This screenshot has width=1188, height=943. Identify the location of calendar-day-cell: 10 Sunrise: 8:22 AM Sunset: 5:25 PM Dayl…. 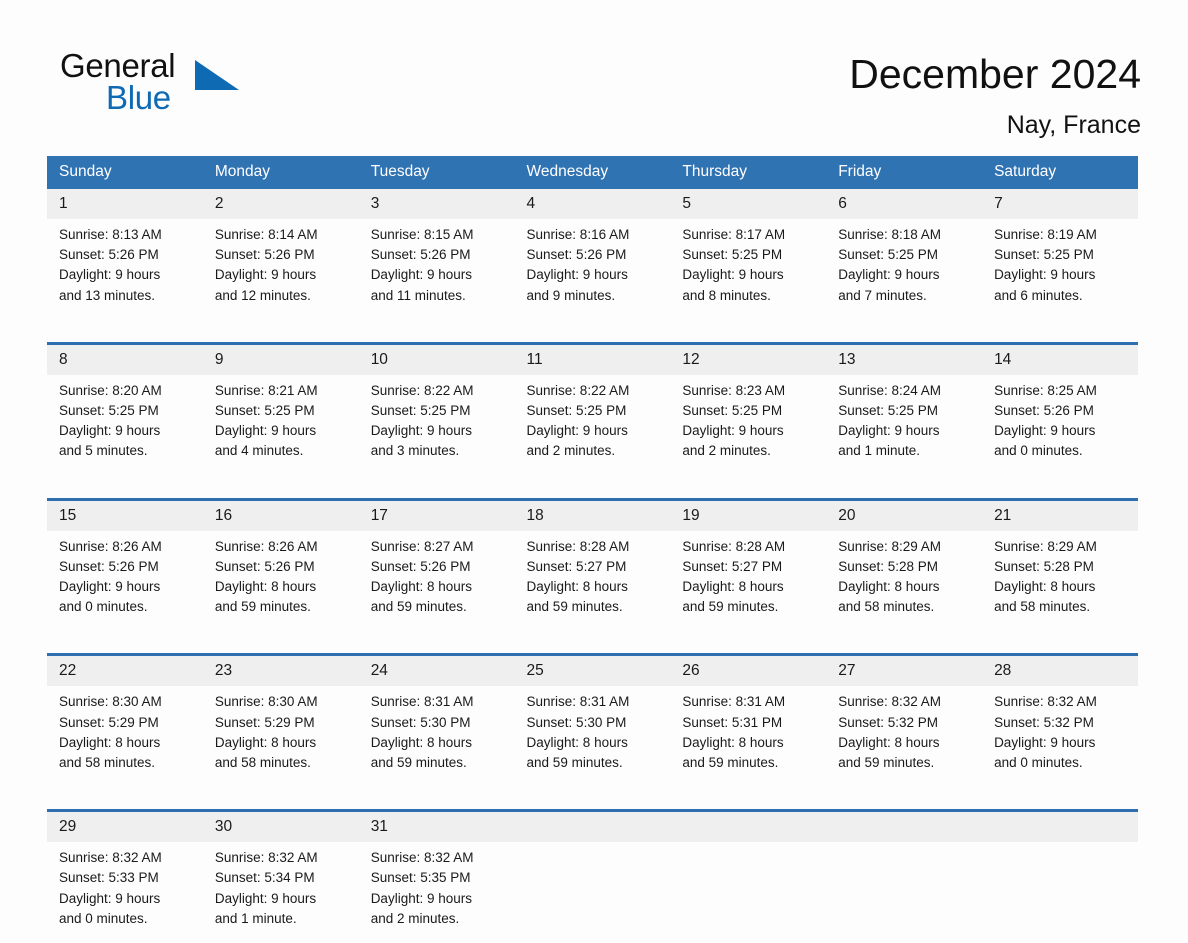
(436, 408).